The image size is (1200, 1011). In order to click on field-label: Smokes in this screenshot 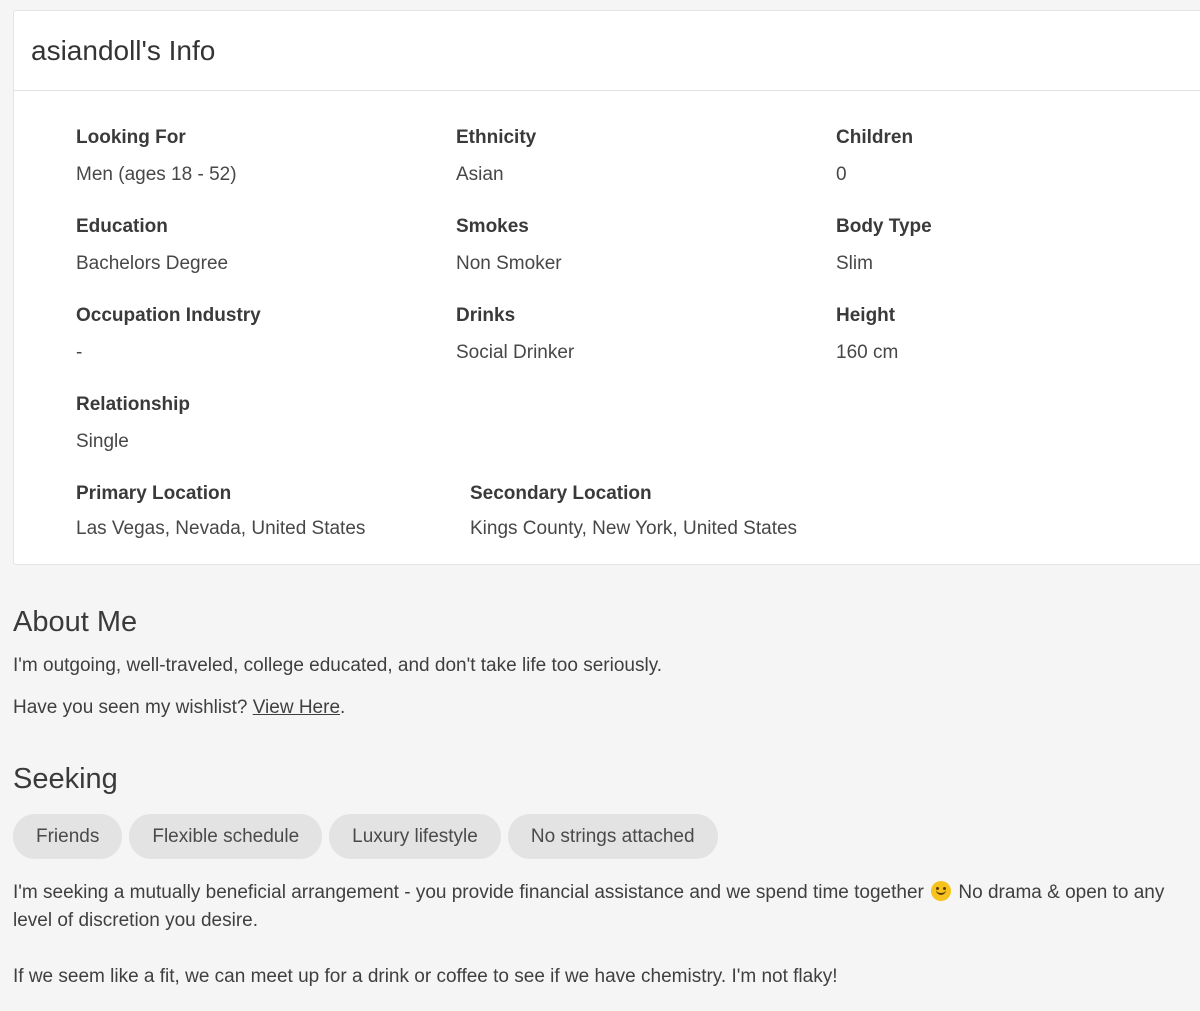, I will do `click(492, 226)`.